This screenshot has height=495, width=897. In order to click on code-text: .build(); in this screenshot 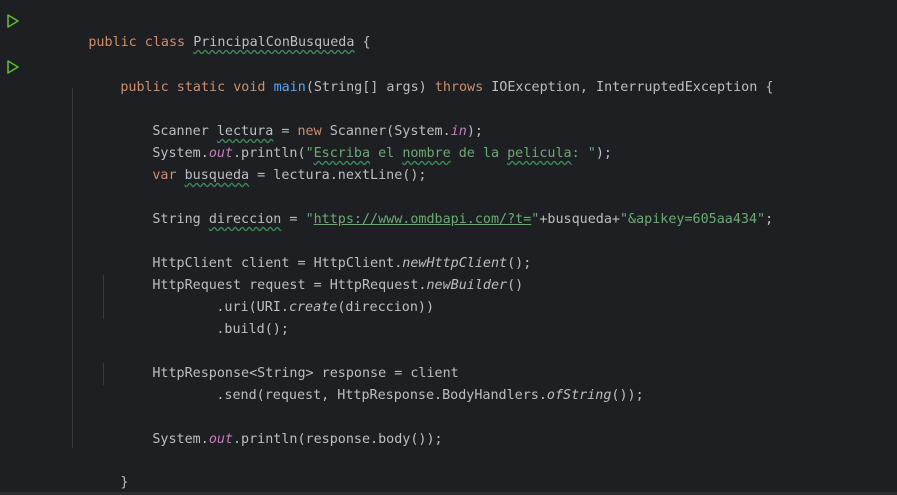, I will do `click(252, 329)`.